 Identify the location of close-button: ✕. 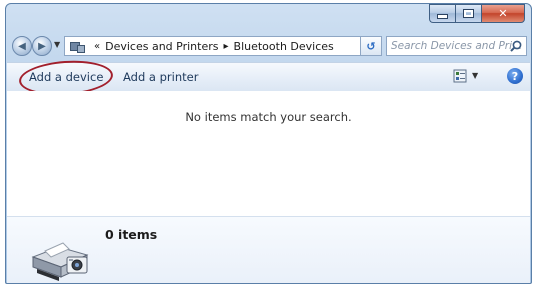
(503, 13).